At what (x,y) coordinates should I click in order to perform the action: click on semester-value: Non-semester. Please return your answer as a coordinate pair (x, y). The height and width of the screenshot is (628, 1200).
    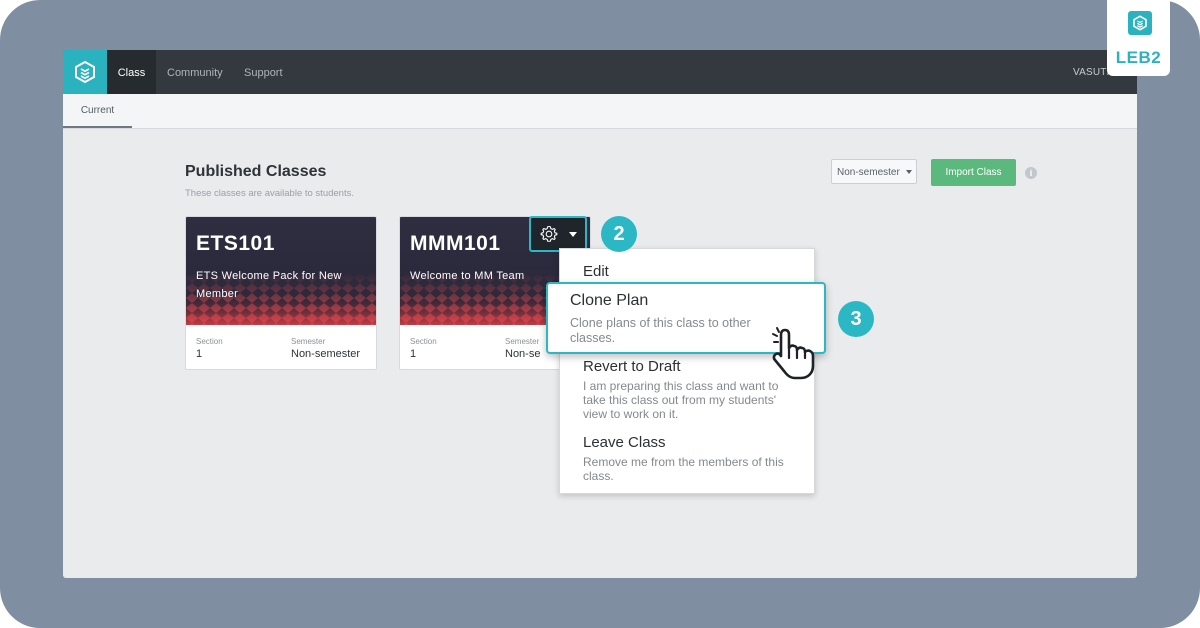
    Looking at the image, I should click on (326, 354).